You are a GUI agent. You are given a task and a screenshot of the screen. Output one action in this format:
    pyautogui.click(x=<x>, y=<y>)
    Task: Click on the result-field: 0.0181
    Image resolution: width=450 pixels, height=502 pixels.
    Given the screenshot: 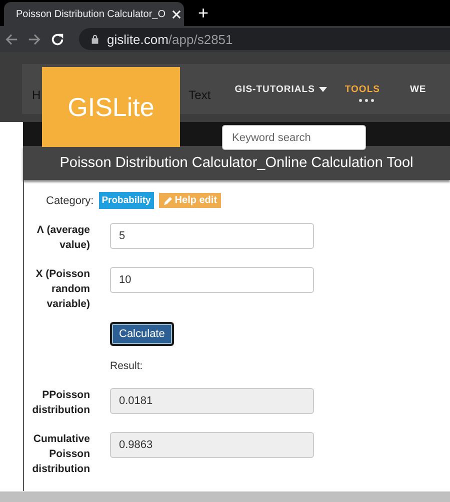 What is the action you would take?
    pyautogui.click(x=212, y=401)
    